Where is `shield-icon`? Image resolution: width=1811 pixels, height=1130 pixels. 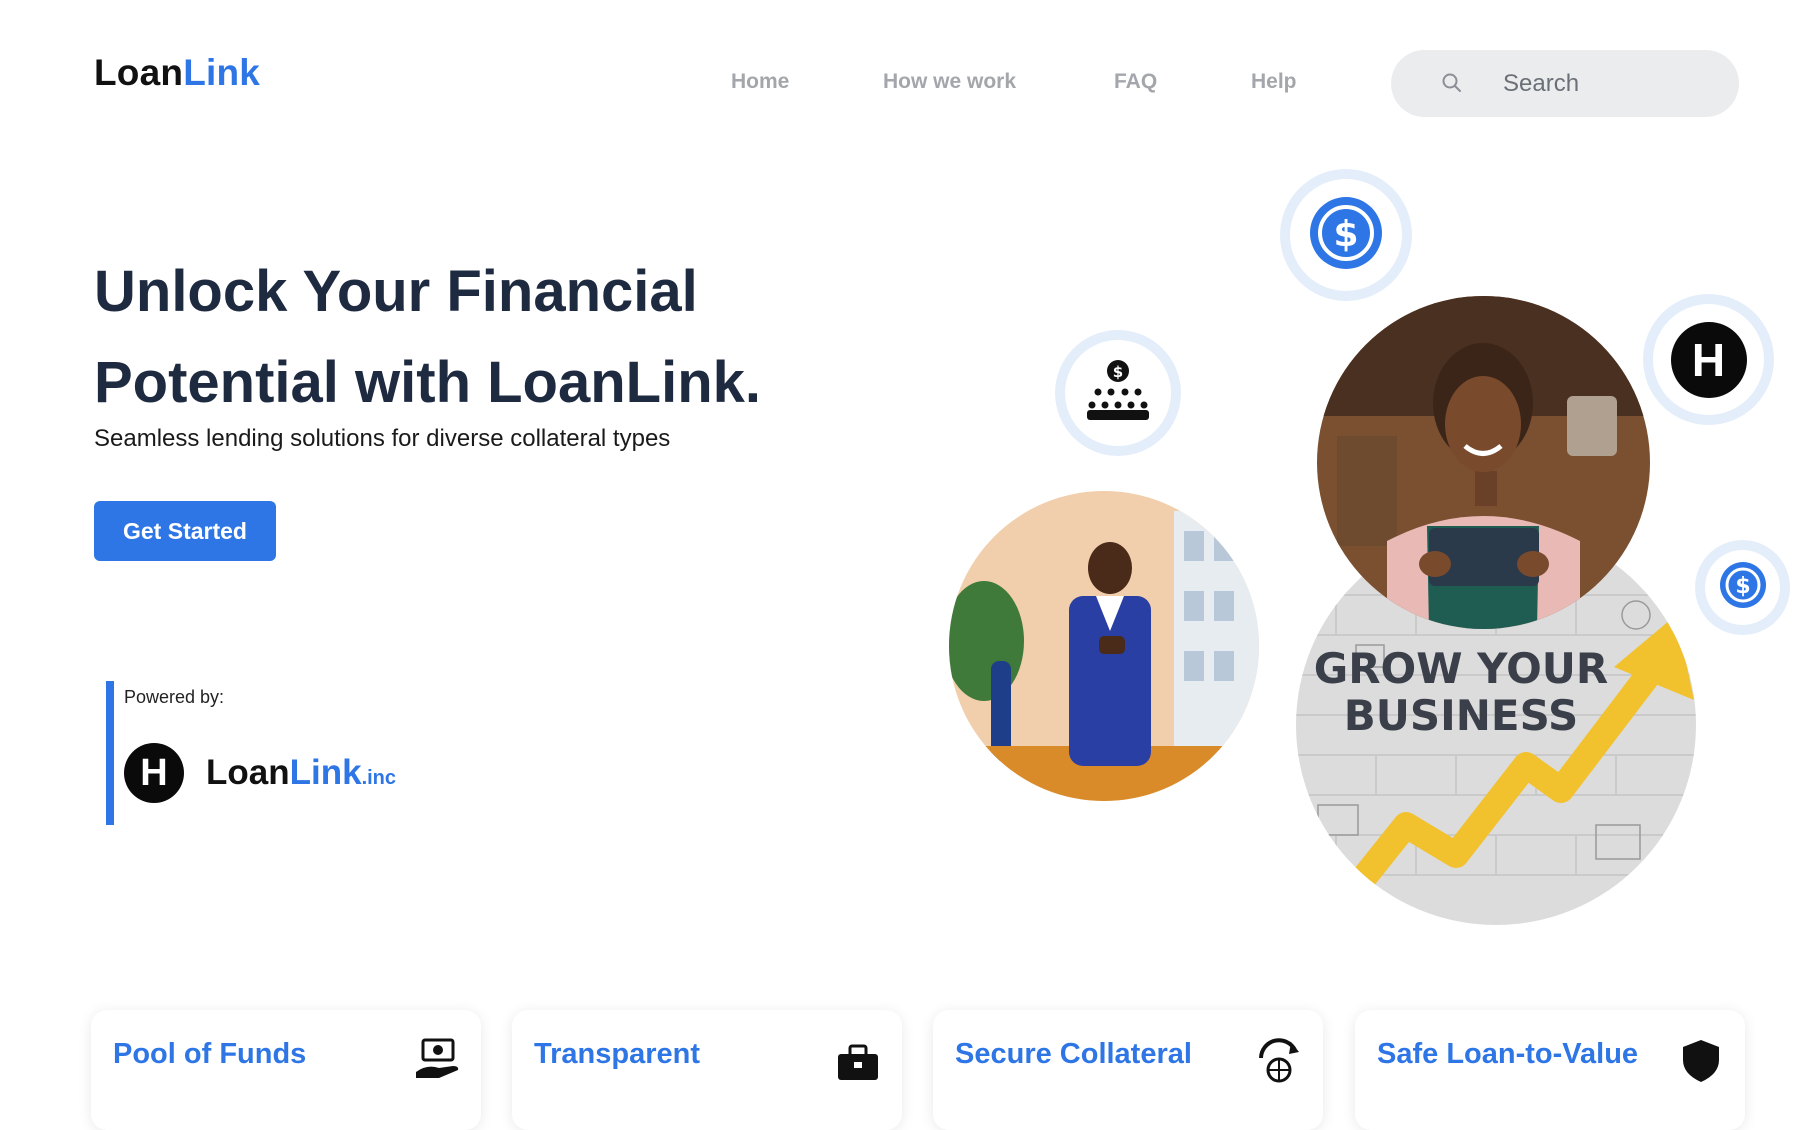 shield-icon is located at coordinates (1701, 1062).